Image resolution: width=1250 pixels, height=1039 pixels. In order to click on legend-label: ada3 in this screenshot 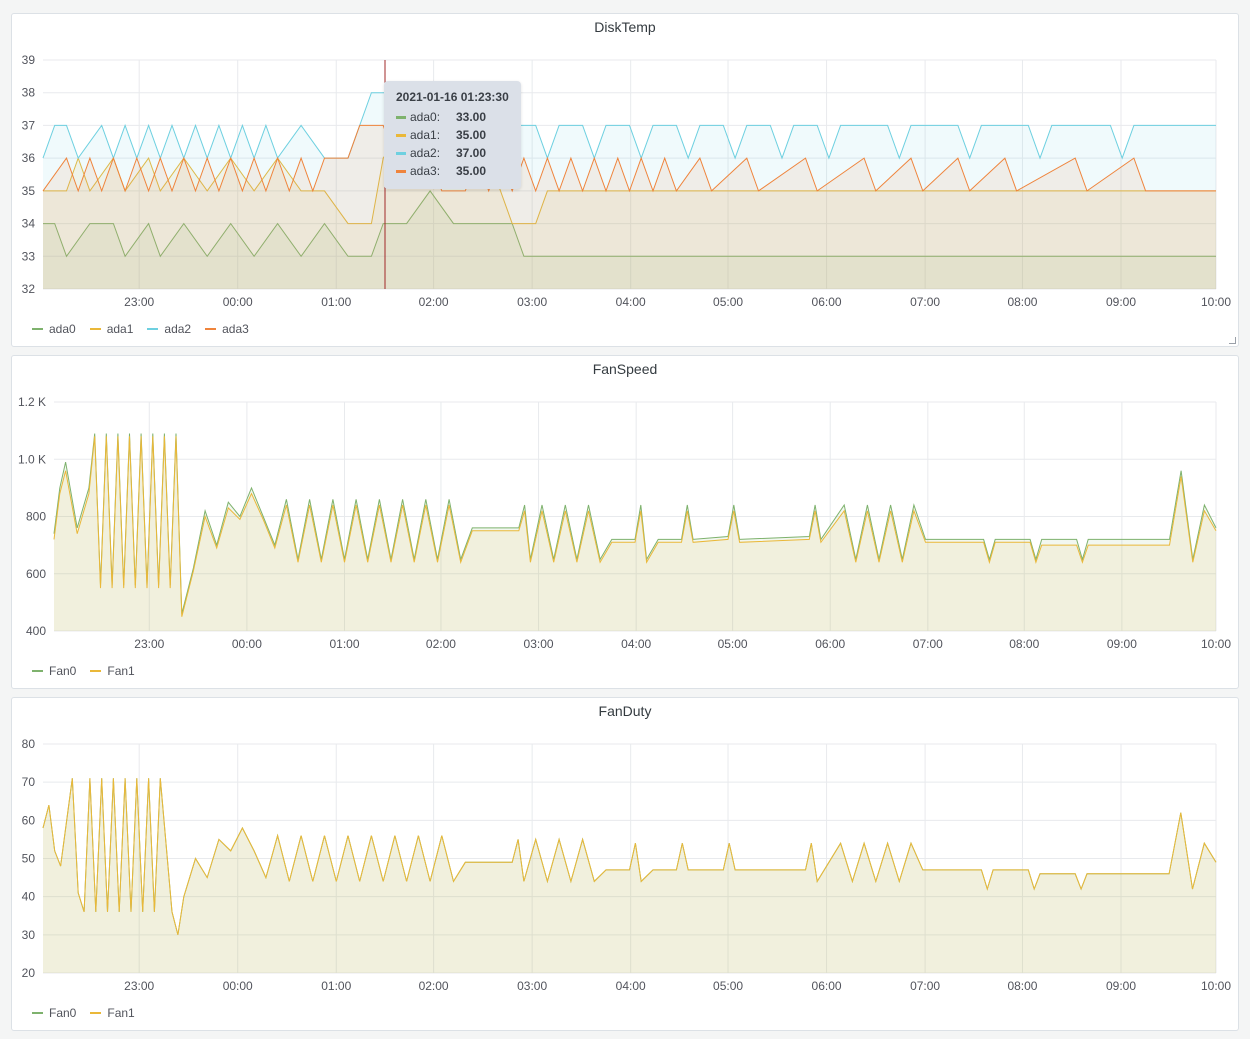, I will do `click(235, 329)`.